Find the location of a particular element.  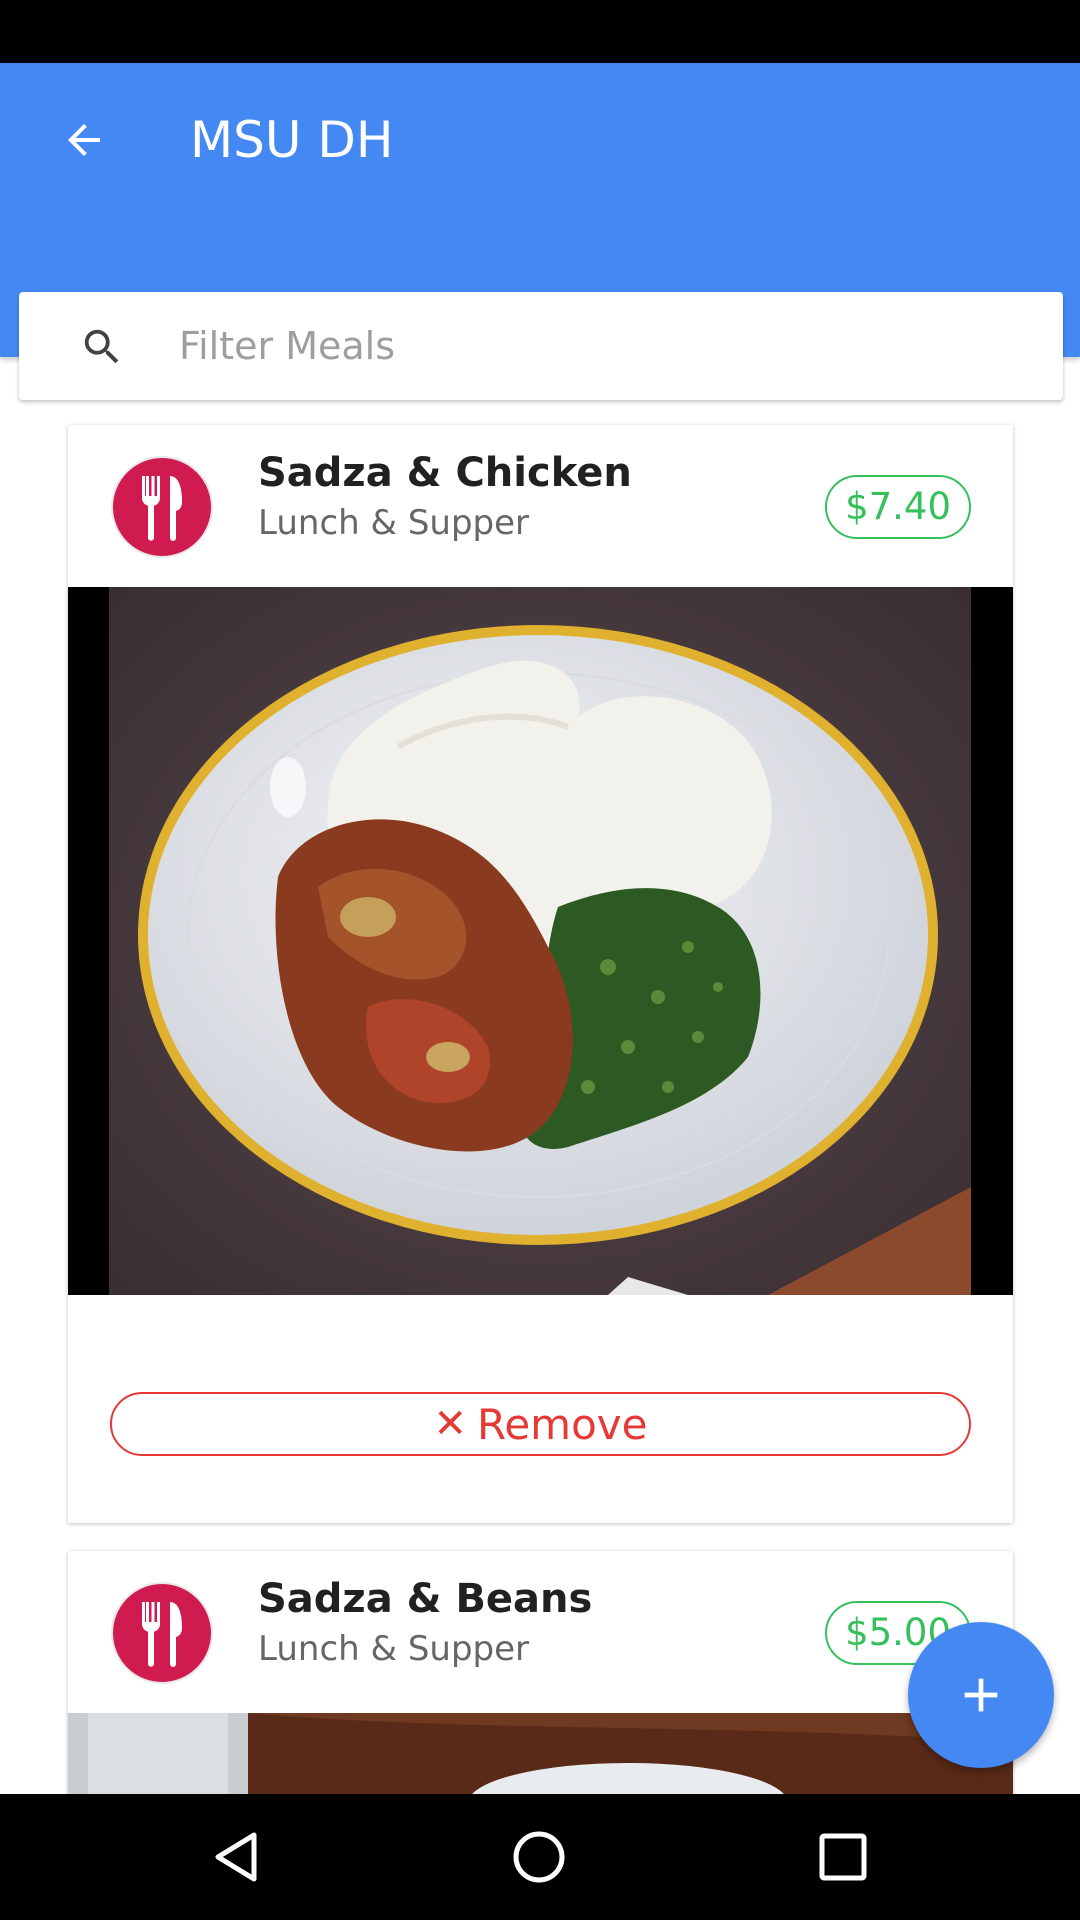

arrow-back-icon is located at coordinates (84, 140).